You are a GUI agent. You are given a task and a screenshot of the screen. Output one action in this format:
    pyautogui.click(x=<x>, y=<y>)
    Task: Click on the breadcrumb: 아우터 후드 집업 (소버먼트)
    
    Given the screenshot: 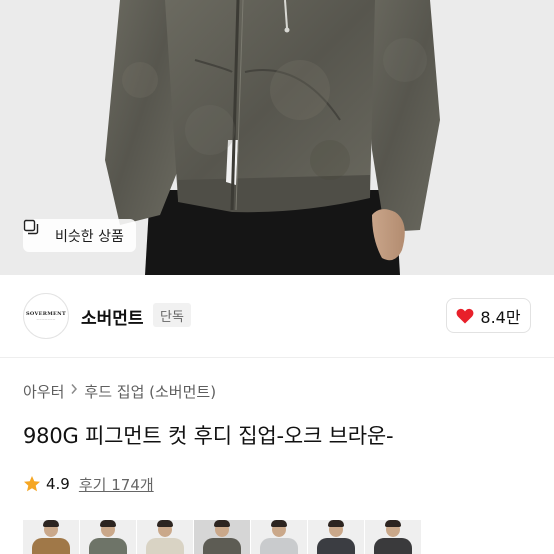 What is the action you would take?
    pyautogui.click(x=119, y=391)
    